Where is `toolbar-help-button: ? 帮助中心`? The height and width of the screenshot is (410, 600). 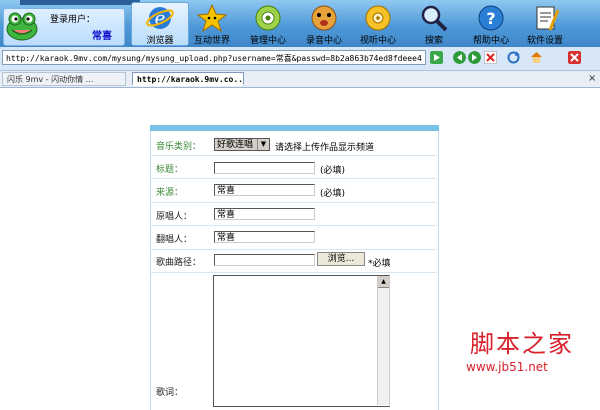 toolbar-help-button: ? 帮助中心 is located at coordinates (491, 24).